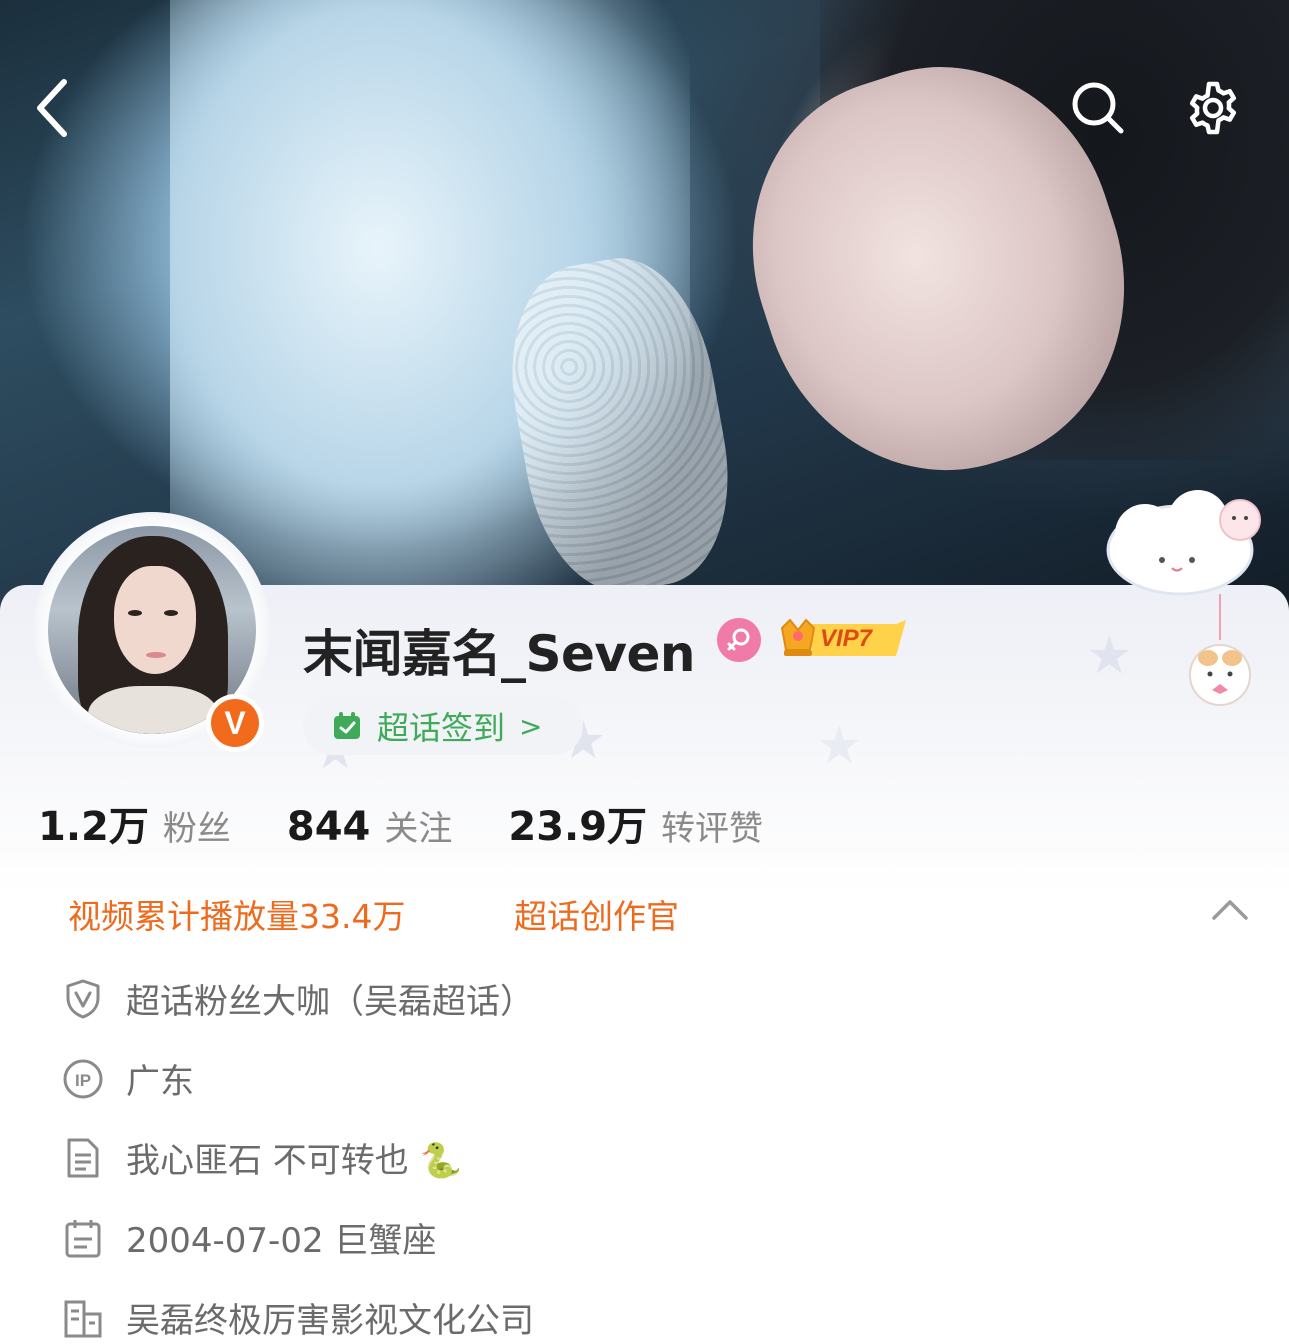 This screenshot has height=1344, width=1289. I want to click on checkin-label: 超话签到, so click(441, 728).